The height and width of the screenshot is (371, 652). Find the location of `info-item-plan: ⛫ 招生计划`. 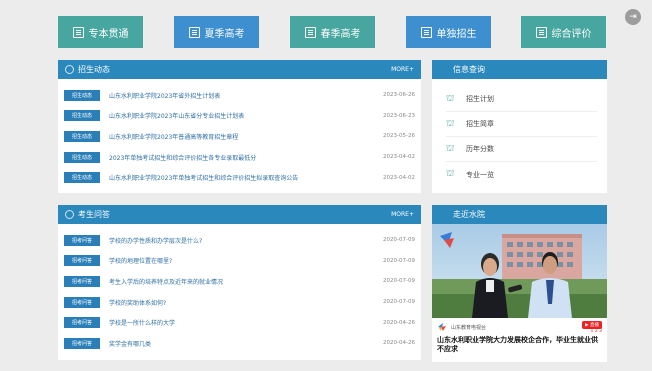

info-item-plan: ⛫ 招生计划 is located at coordinates (521, 99).